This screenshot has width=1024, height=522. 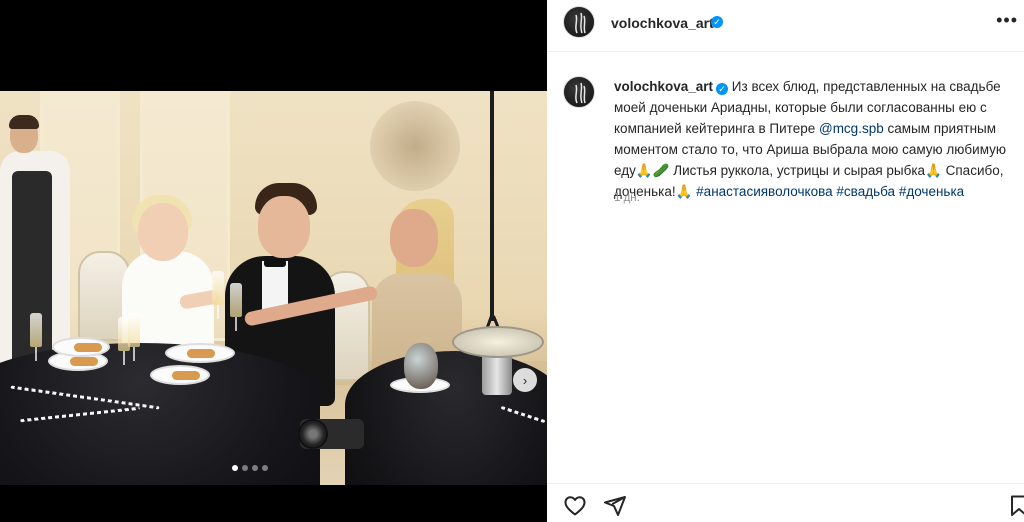 What do you see at coordinates (652, 170) in the screenshot?
I see `emoji: 🙏🥒` at bounding box center [652, 170].